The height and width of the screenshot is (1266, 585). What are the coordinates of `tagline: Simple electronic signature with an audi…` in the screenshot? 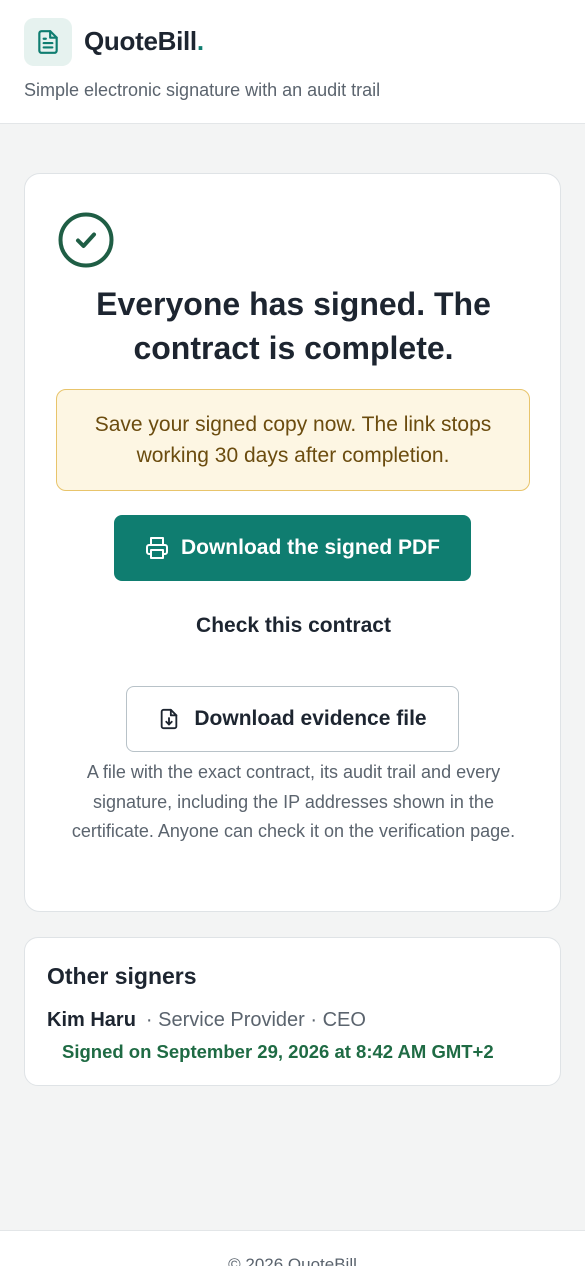 It's located at (202, 90).